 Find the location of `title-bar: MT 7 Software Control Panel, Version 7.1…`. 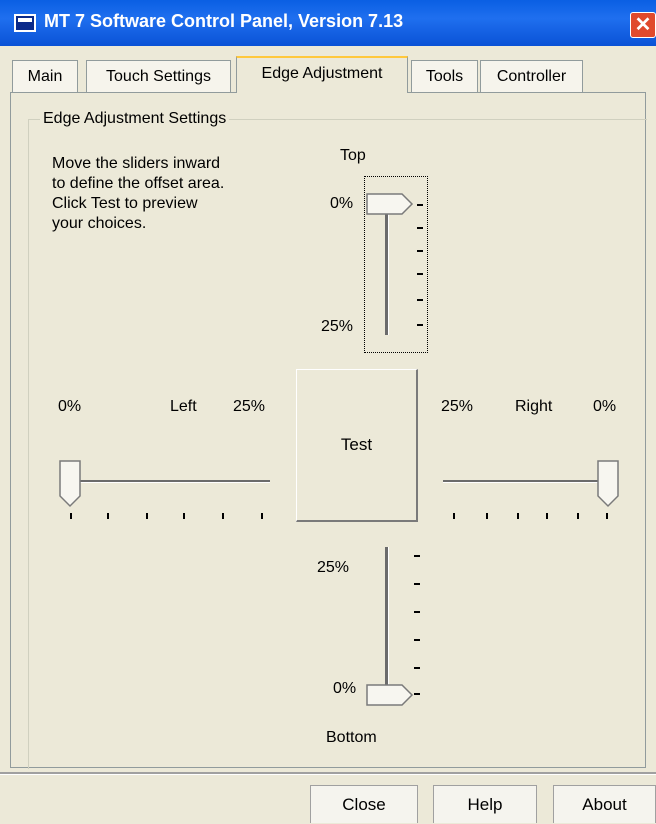

title-bar: MT 7 Software Control Panel, Version 7.1… is located at coordinates (328, 23).